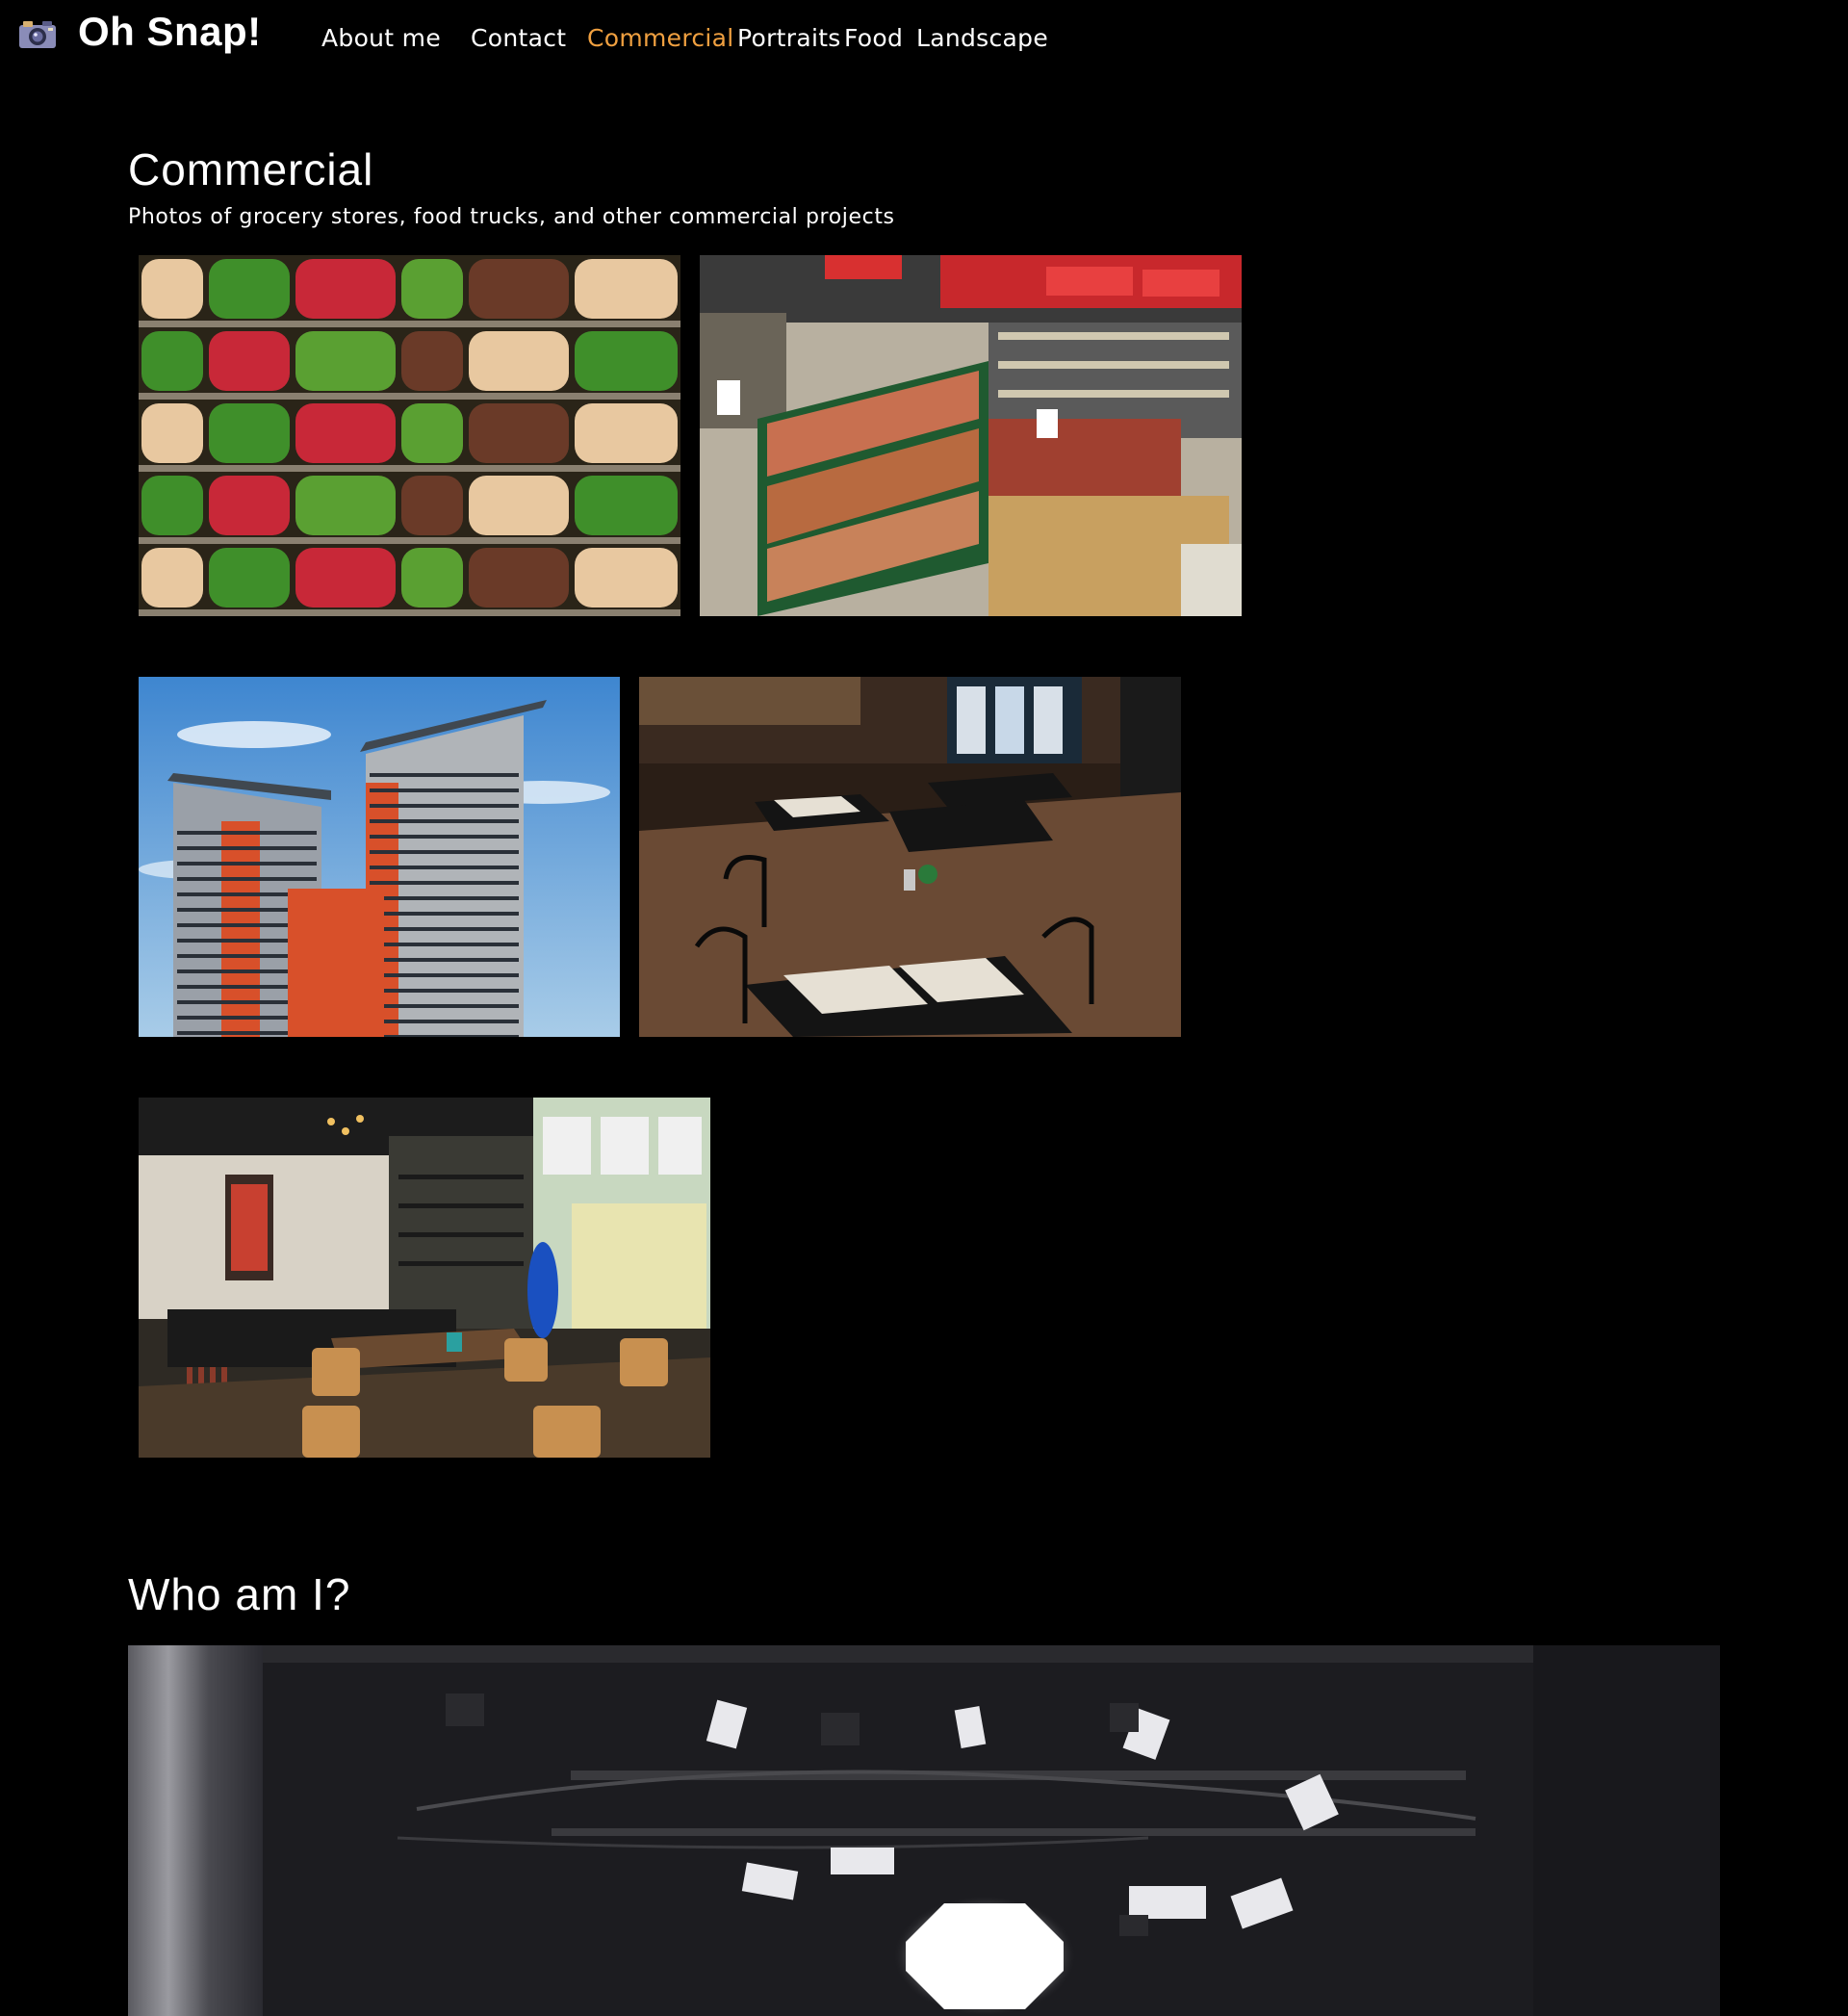  I want to click on gallery-photo-apartment-towers, so click(379, 857).